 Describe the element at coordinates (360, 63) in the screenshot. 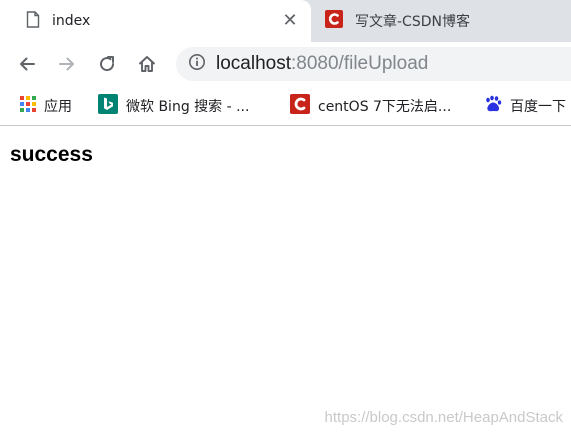

I see `url-path: :8080/fileUpload` at that location.